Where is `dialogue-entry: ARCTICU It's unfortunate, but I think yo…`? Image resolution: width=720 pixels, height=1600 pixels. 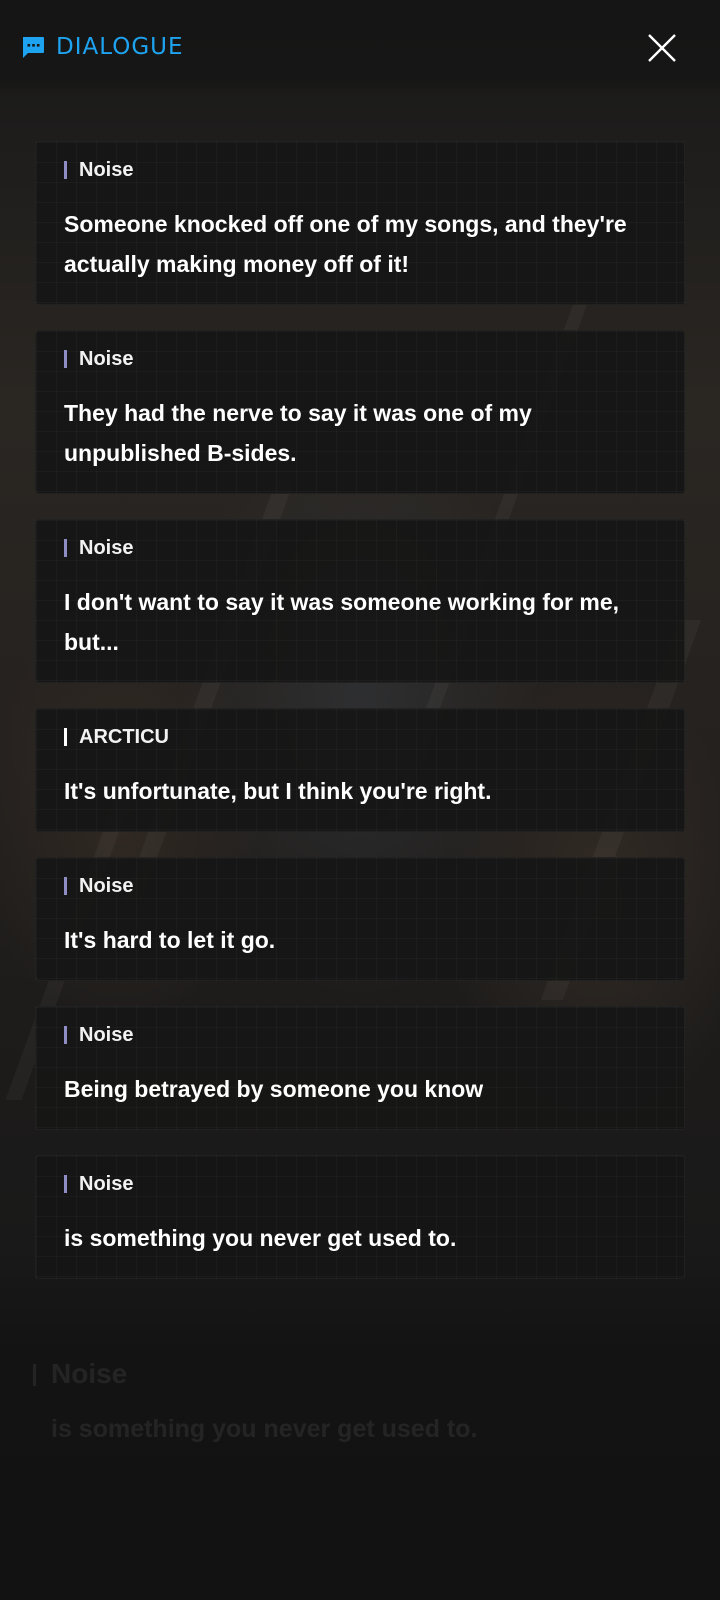 dialogue-entry: ARCTICU It's unfortunate, but I think yo… is located at coordinates (360, 770).